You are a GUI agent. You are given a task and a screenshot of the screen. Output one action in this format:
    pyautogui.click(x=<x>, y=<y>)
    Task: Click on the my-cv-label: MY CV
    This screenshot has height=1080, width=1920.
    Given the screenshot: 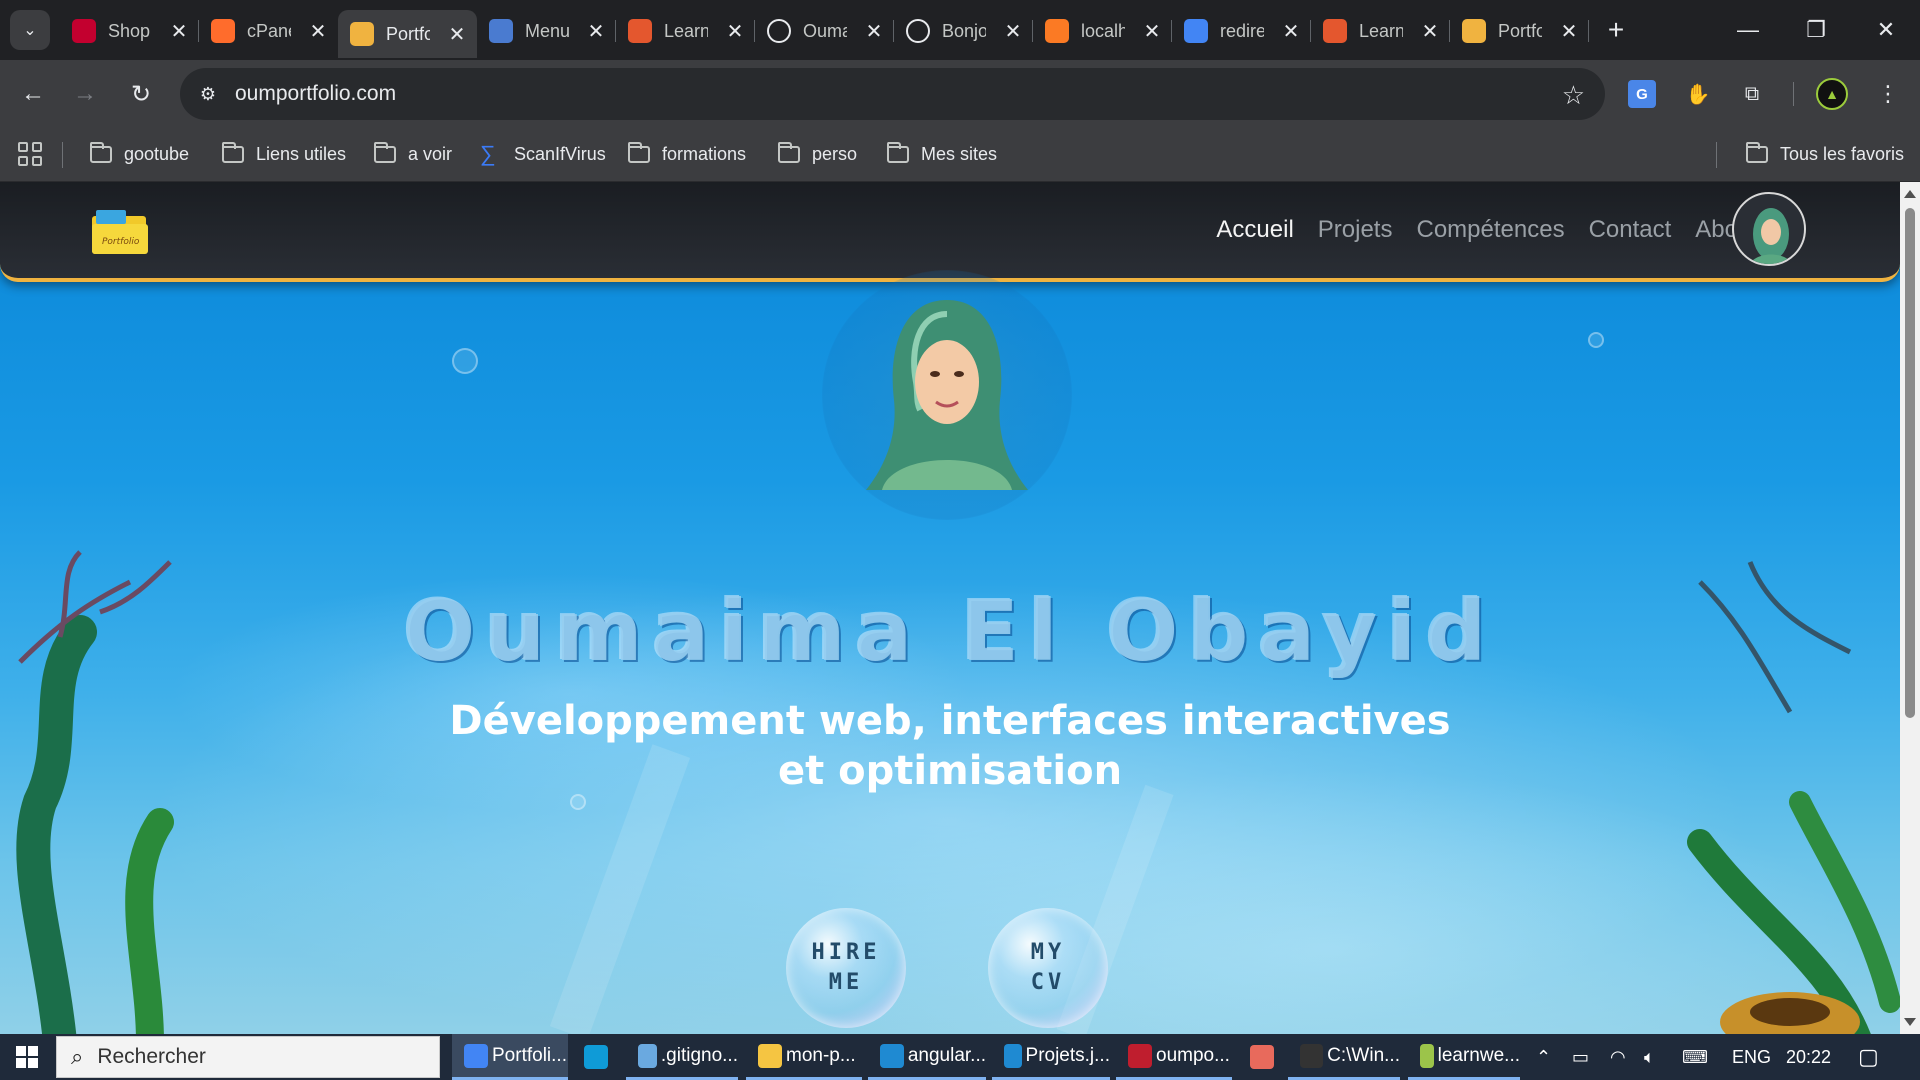 What is the action you would take?
    pyautogui.click(x=1048, y=967)
    